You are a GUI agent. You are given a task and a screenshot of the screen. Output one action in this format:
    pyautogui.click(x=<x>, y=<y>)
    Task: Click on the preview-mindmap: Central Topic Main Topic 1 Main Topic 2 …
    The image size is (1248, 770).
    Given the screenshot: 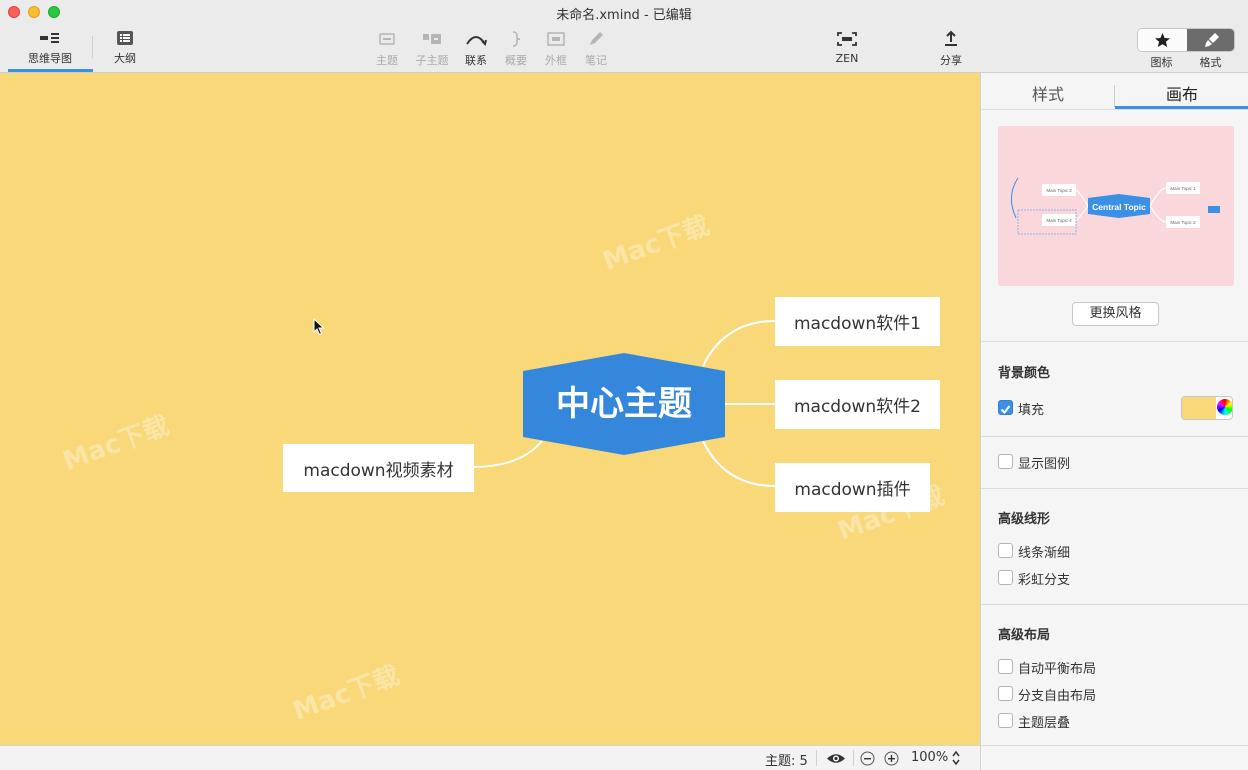 What is the action you would take?
    pyautogui.click(x=1115, y=206)
    